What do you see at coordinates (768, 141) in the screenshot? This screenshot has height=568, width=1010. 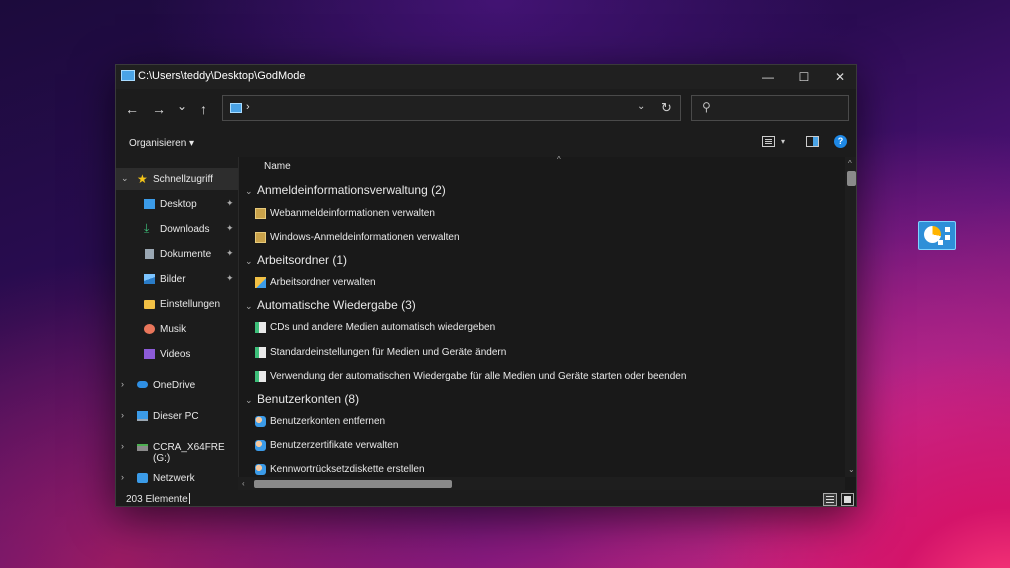 I see `view-details-icon` at bounding box center [768, 141].